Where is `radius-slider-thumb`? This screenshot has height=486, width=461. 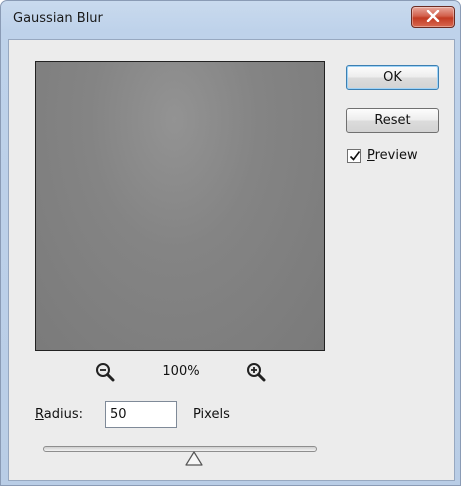
radius-slider-thumb is located at coordinates (194, 459).